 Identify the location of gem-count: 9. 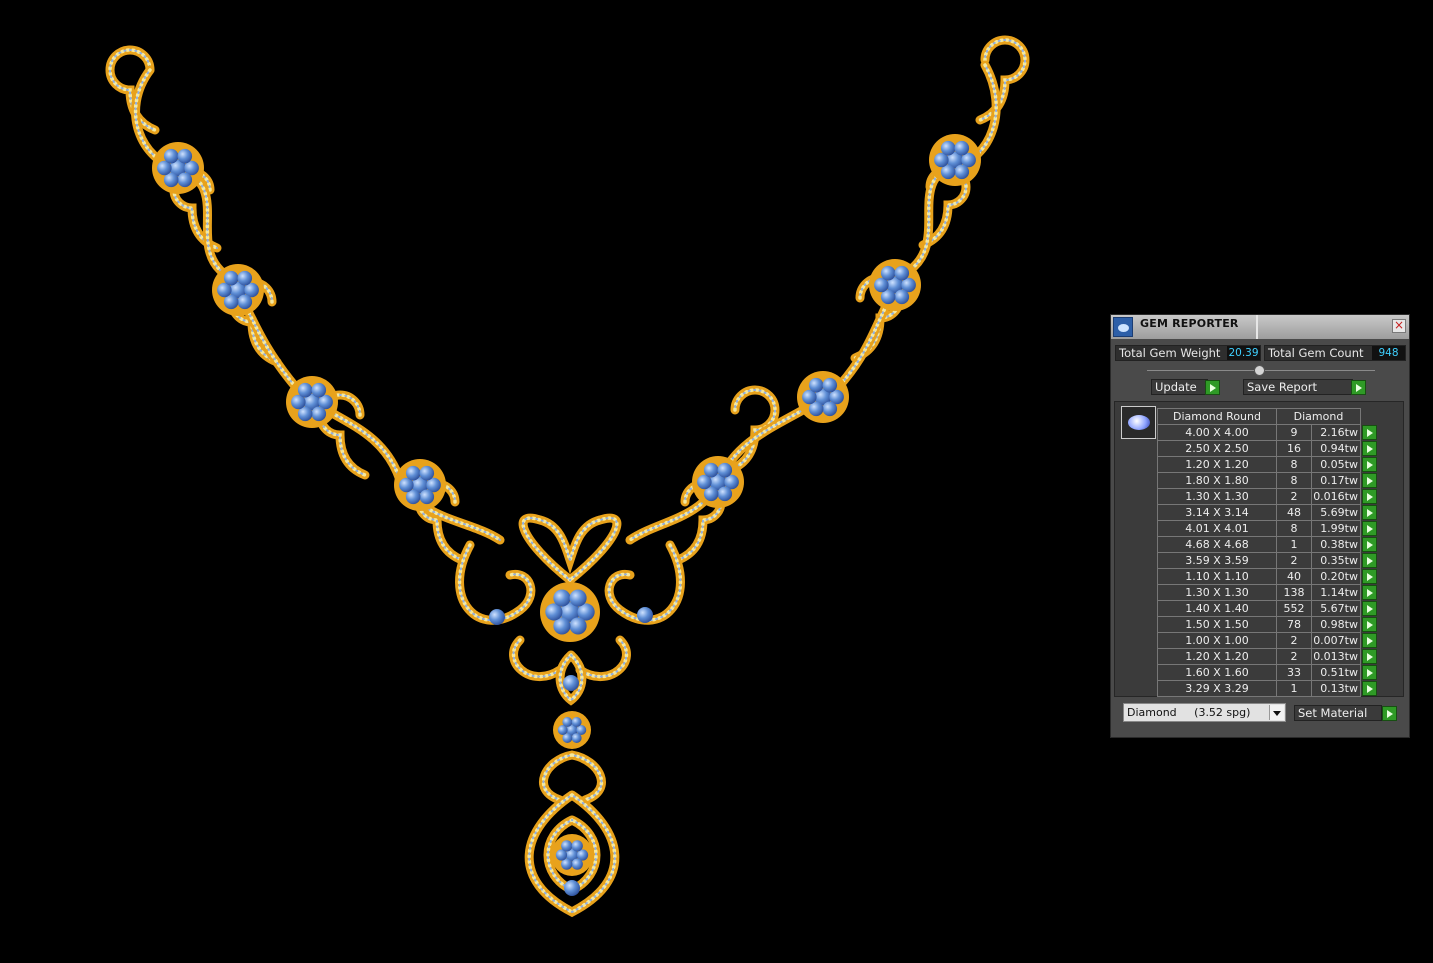
(1294, 432).